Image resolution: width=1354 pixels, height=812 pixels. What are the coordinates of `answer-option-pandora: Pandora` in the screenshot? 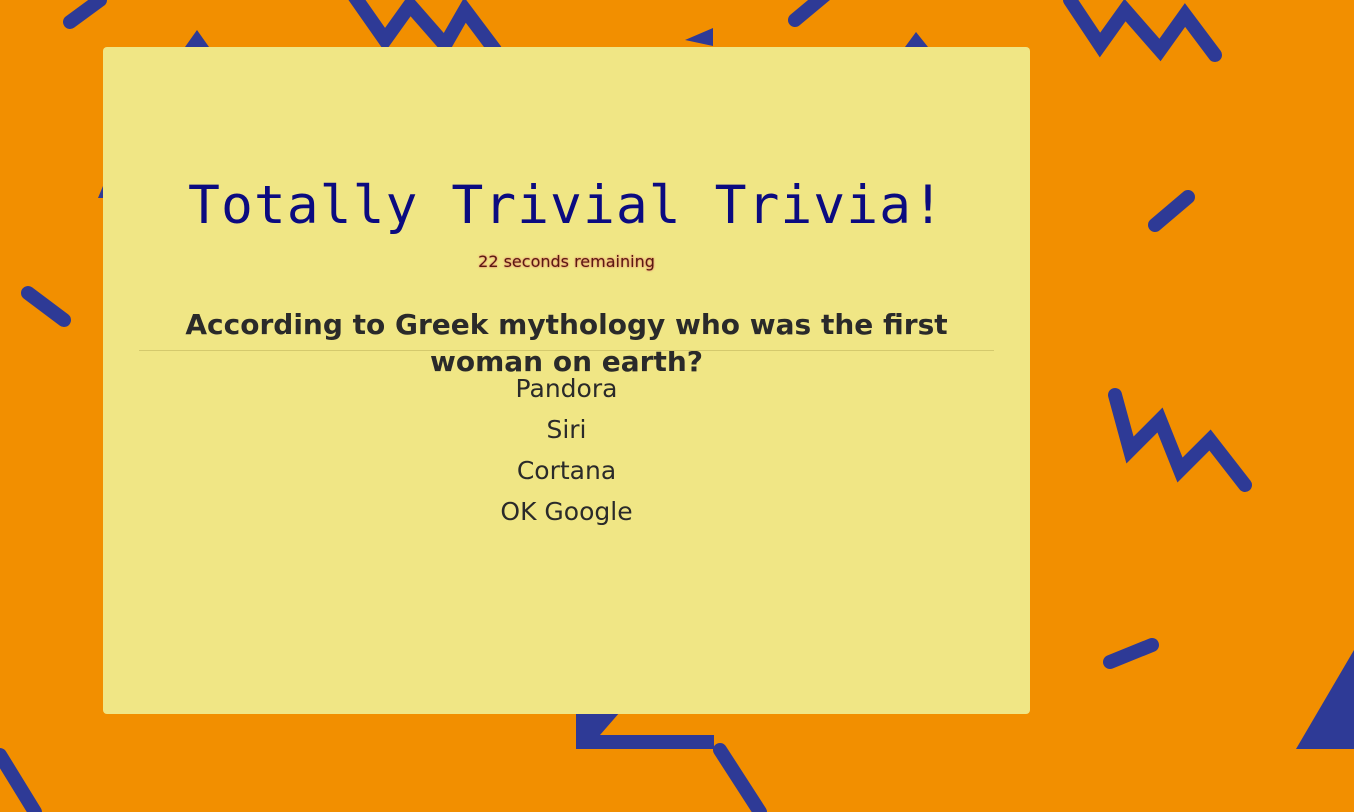 It's located at (567, 388).